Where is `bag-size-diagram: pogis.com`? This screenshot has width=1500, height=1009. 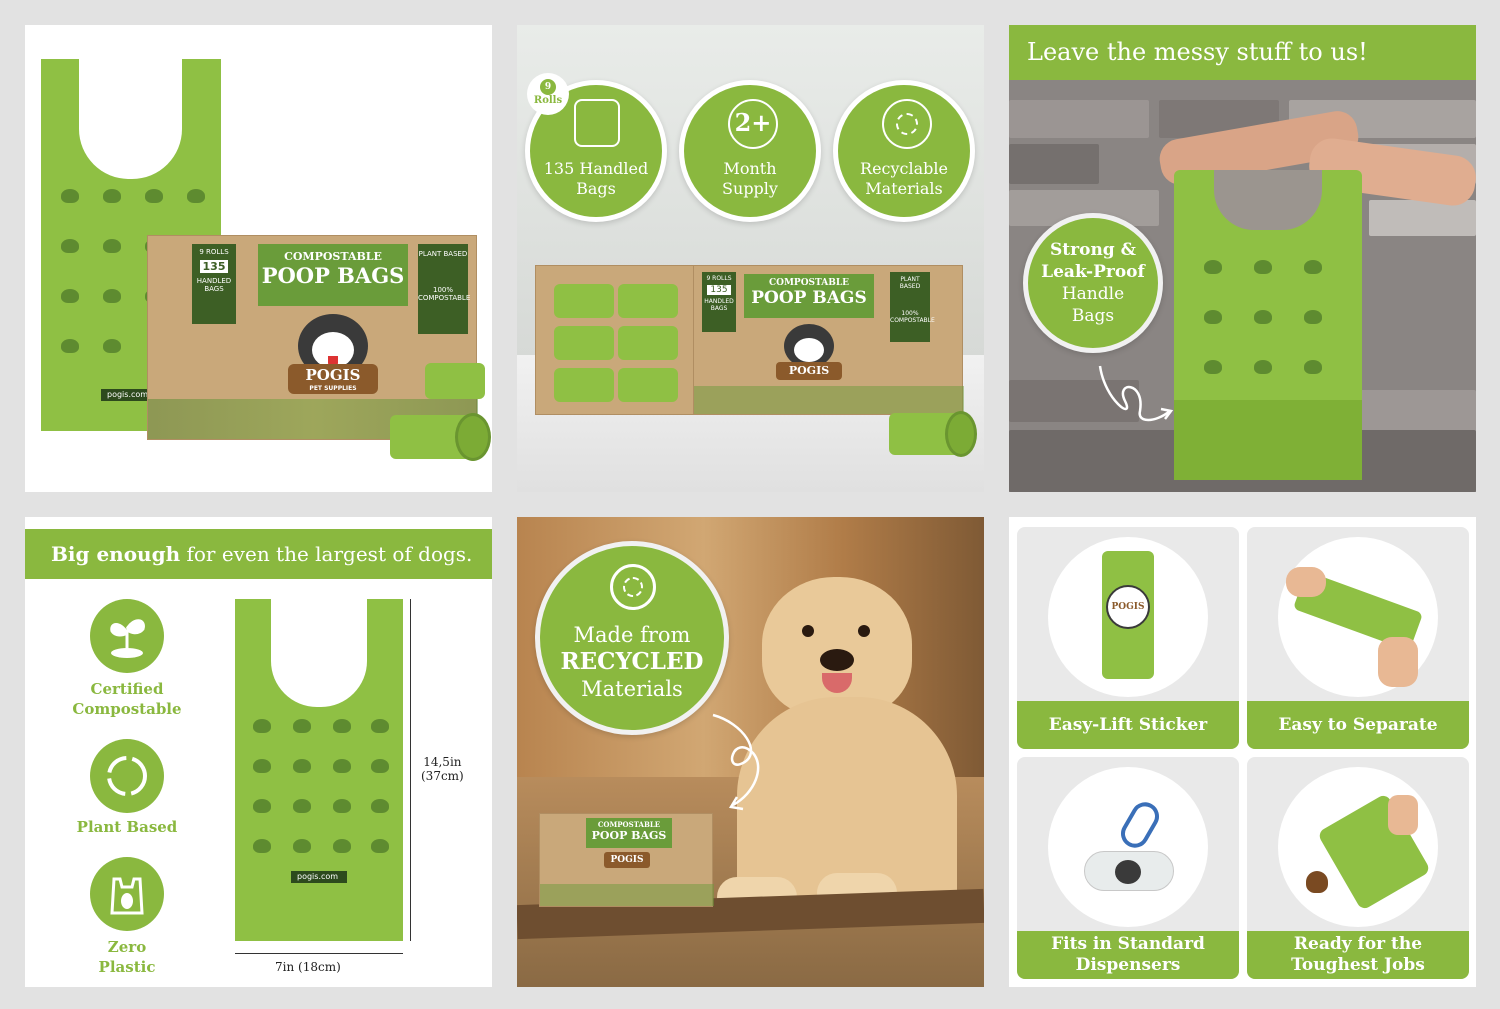 bag-size-diagram: pogis.com is located at coordinates (319, 770).